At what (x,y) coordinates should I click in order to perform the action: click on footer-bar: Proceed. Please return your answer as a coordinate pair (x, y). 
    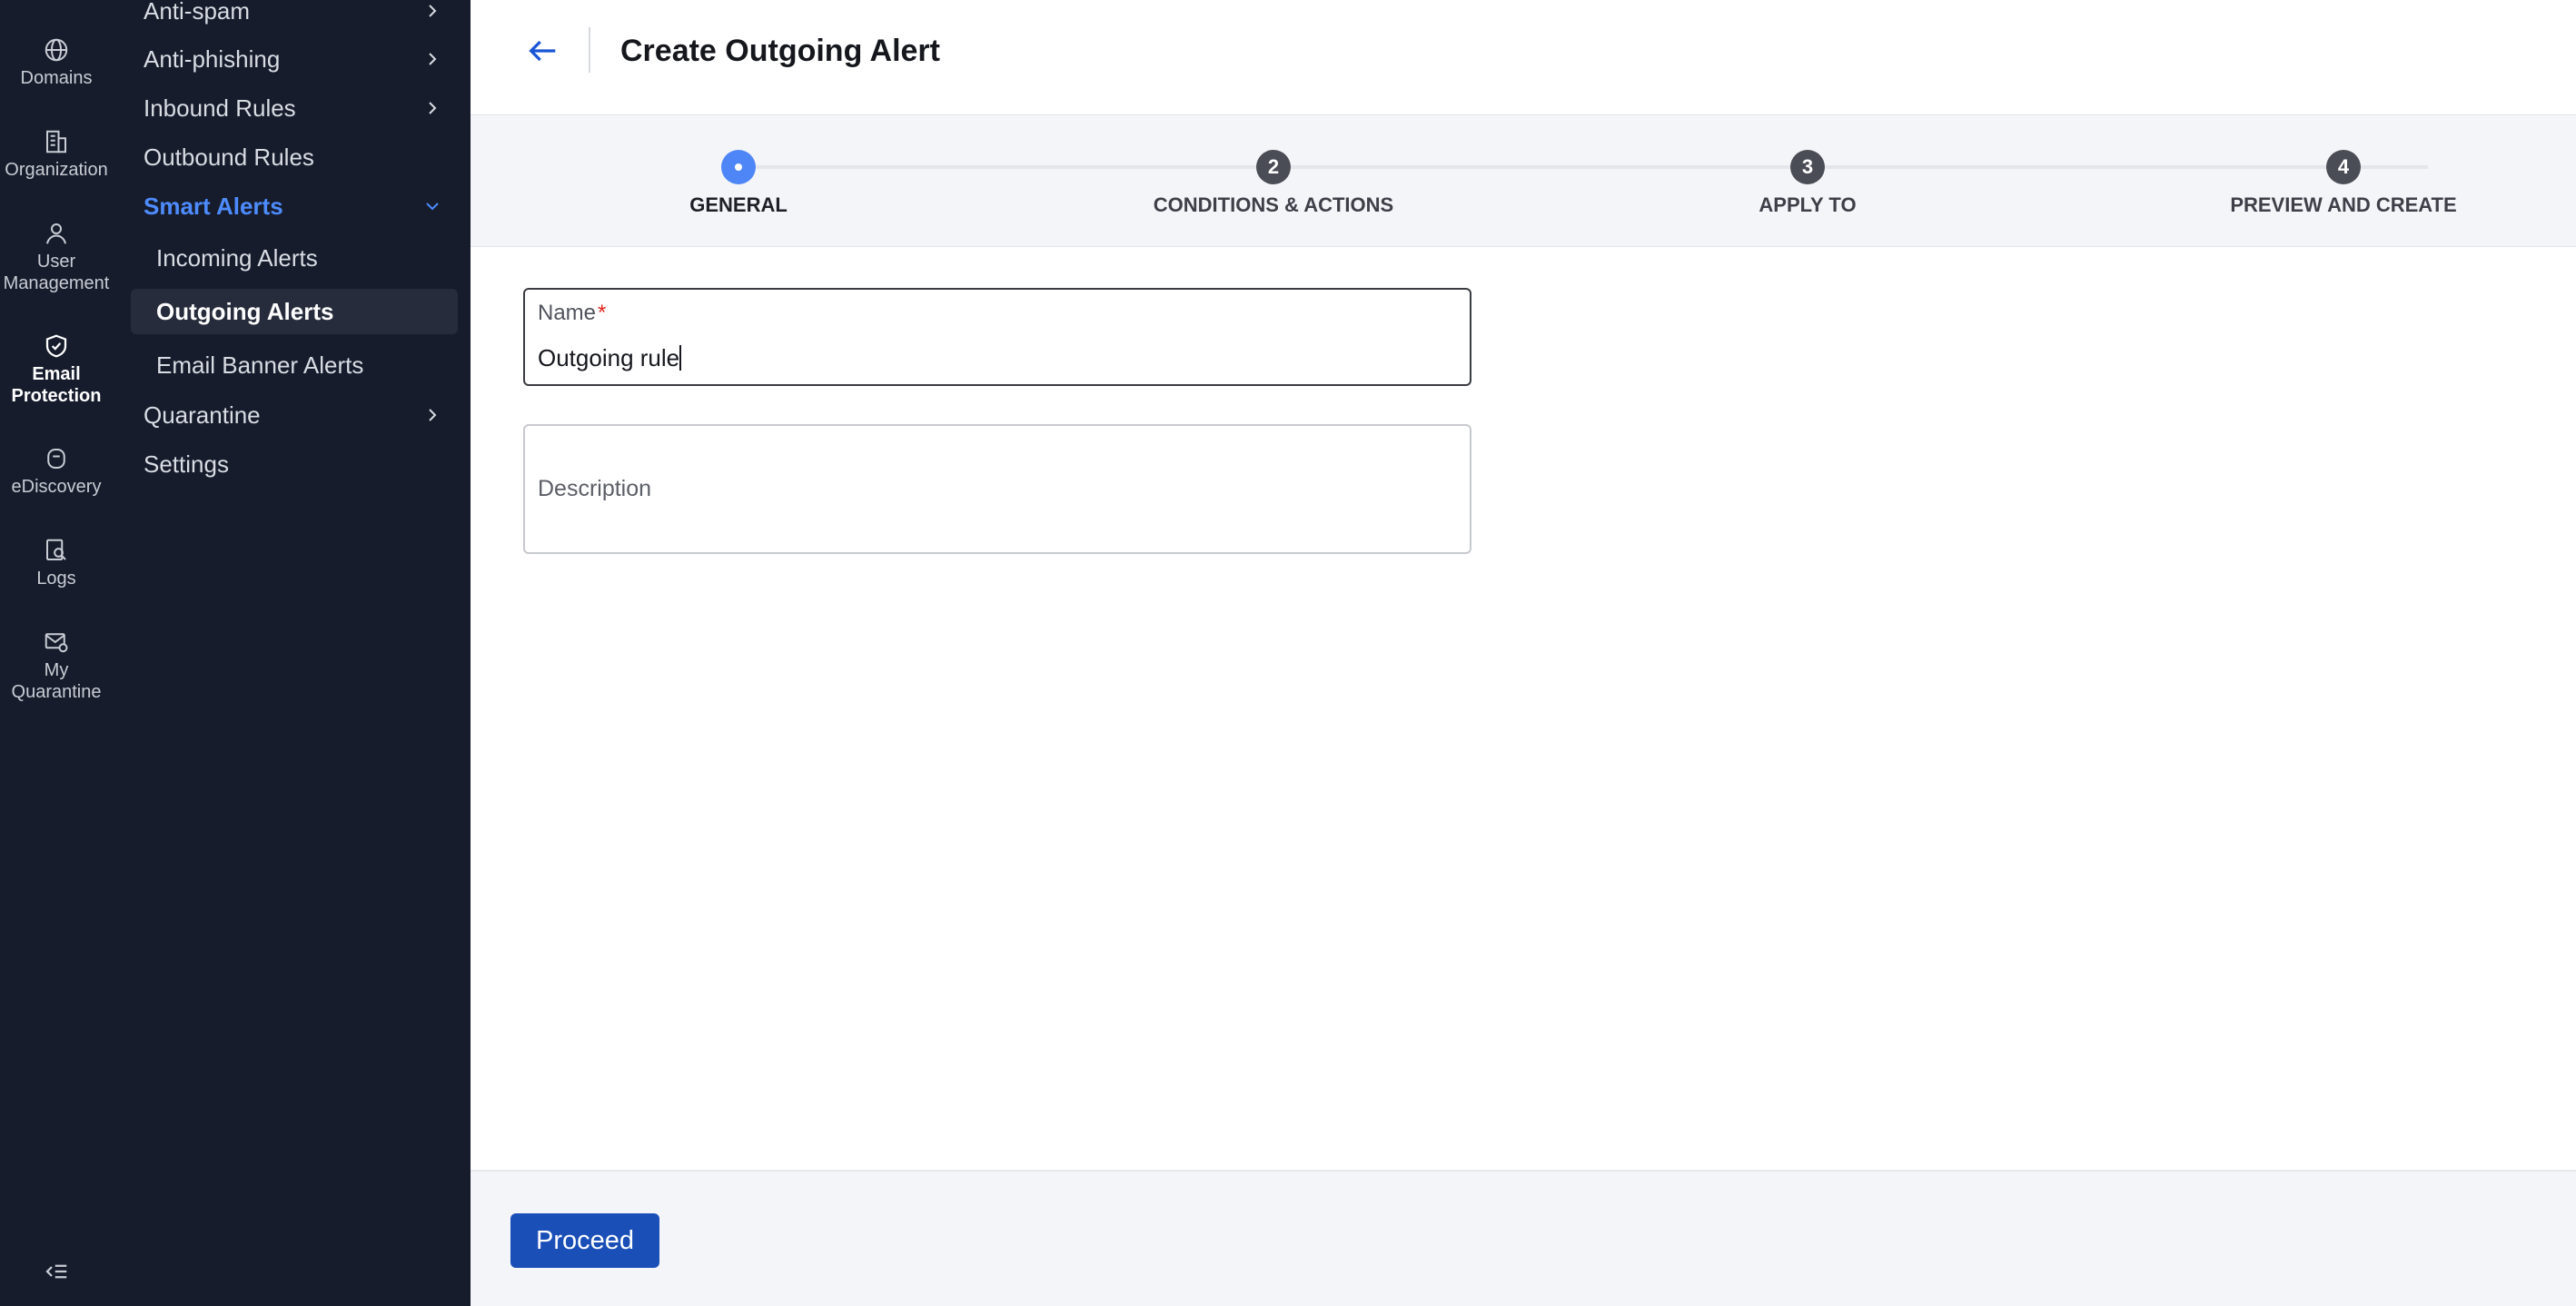
    Looking at the image, I should click on (1523, 1238).